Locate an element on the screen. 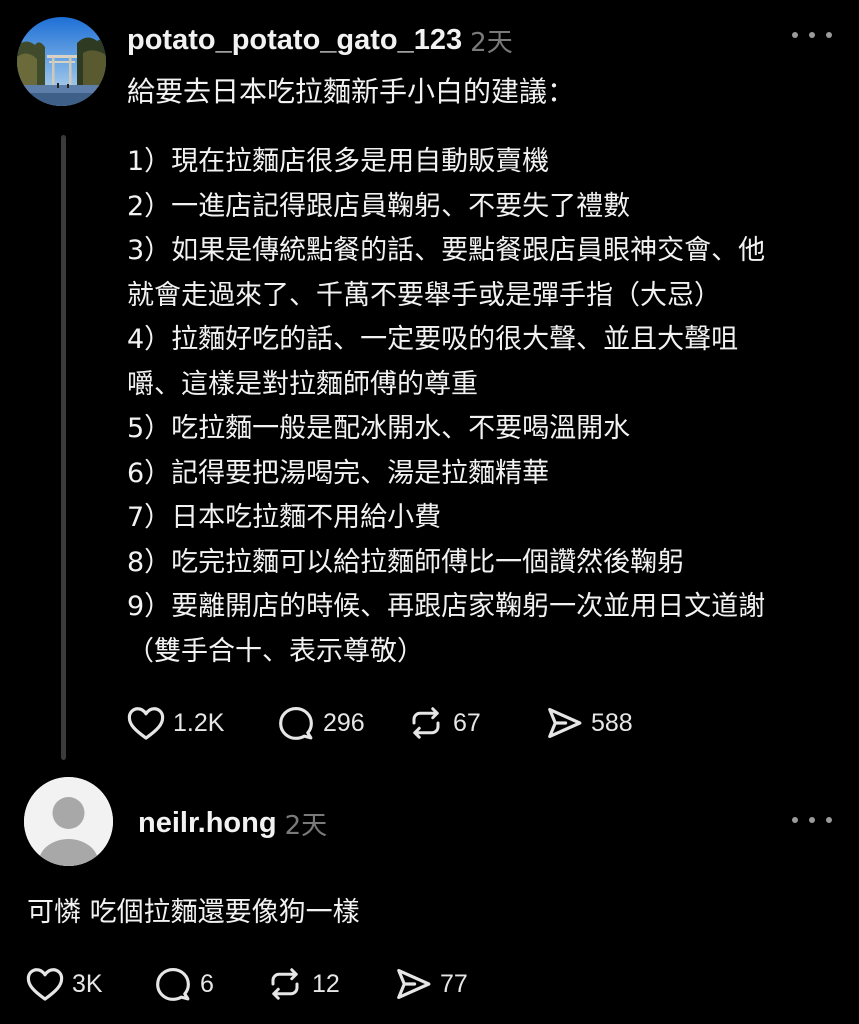  share-button: 77 is located at coordinates (431, 984).